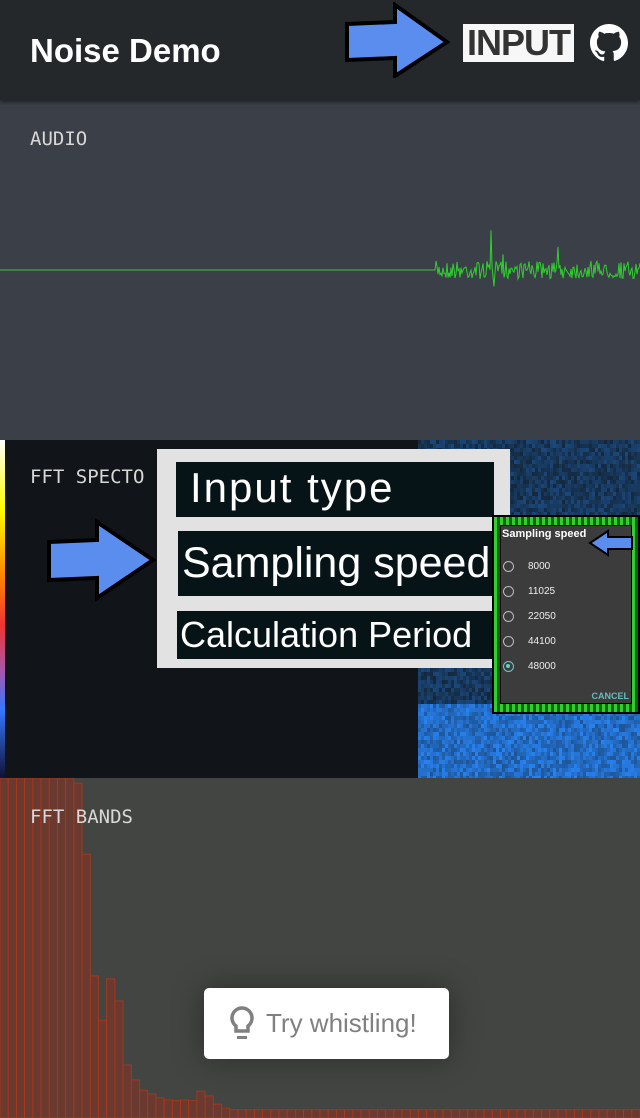  What do you see at coordinates (609, 43) in the screenshot?
I see `github-icon` at bounding box center [609, 43].